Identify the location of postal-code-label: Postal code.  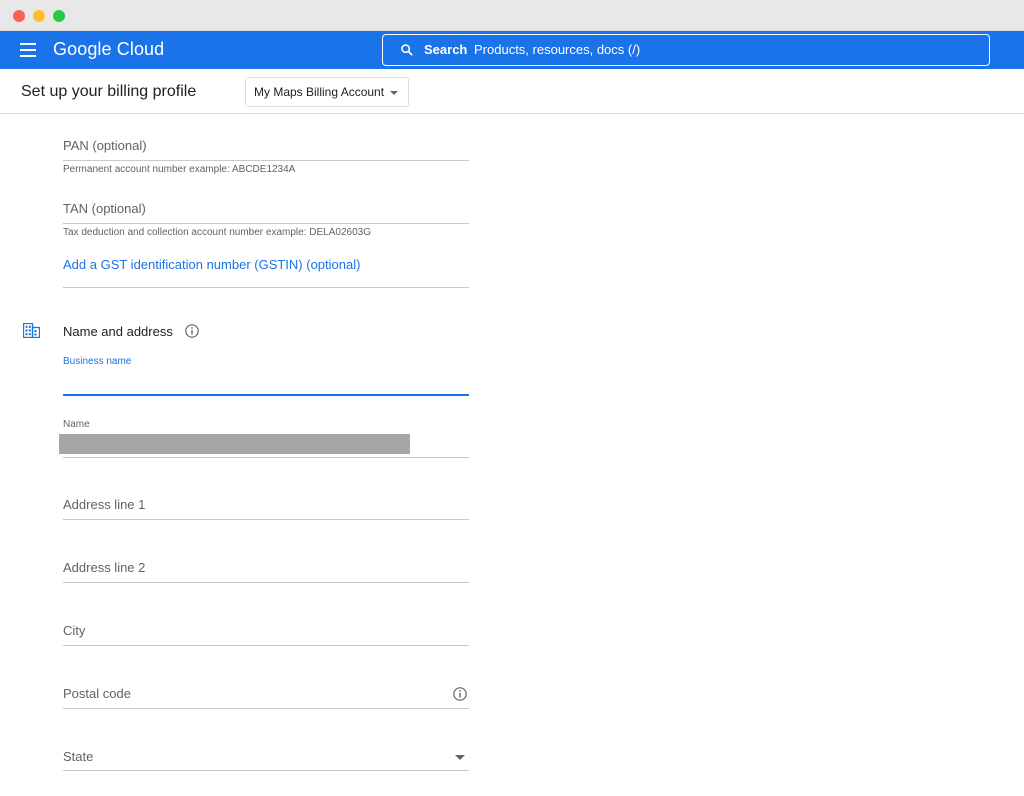
(97, 693).